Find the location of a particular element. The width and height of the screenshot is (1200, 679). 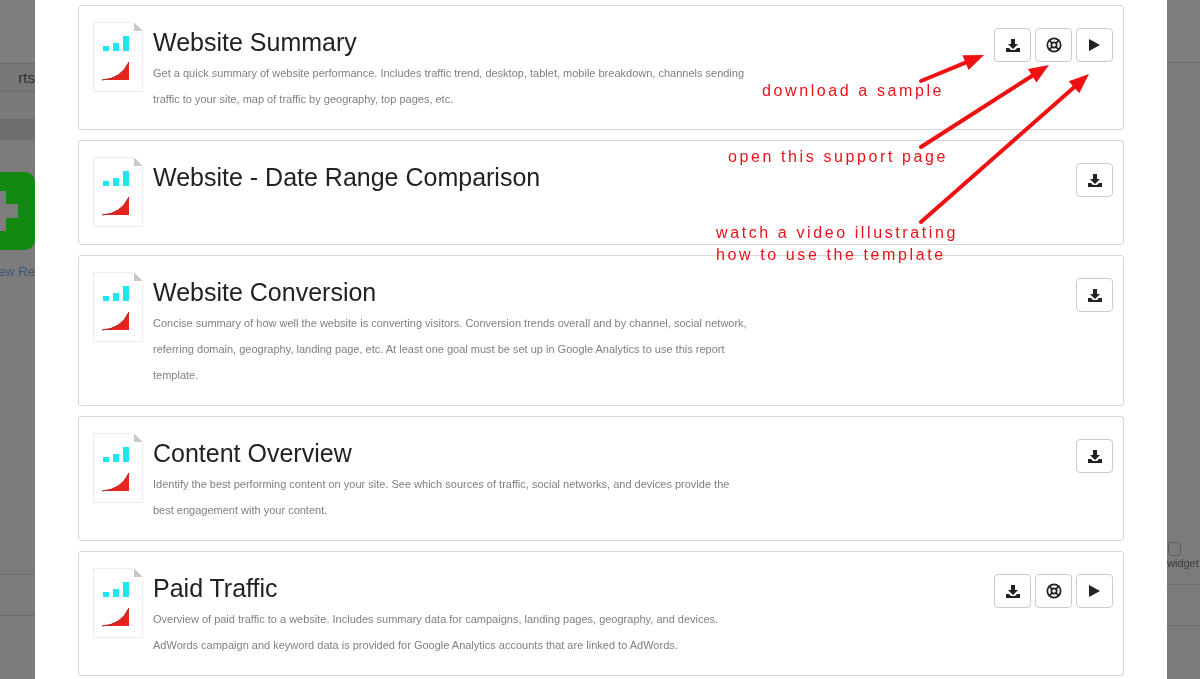

template-title: Website Summary is located at coordinates (255, 42).